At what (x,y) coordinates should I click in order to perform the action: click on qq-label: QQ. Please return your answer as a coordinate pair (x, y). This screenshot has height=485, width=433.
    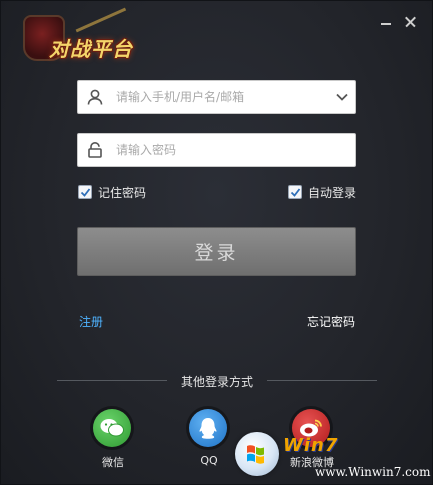
    Looking at the image, I should click on (209, 460).